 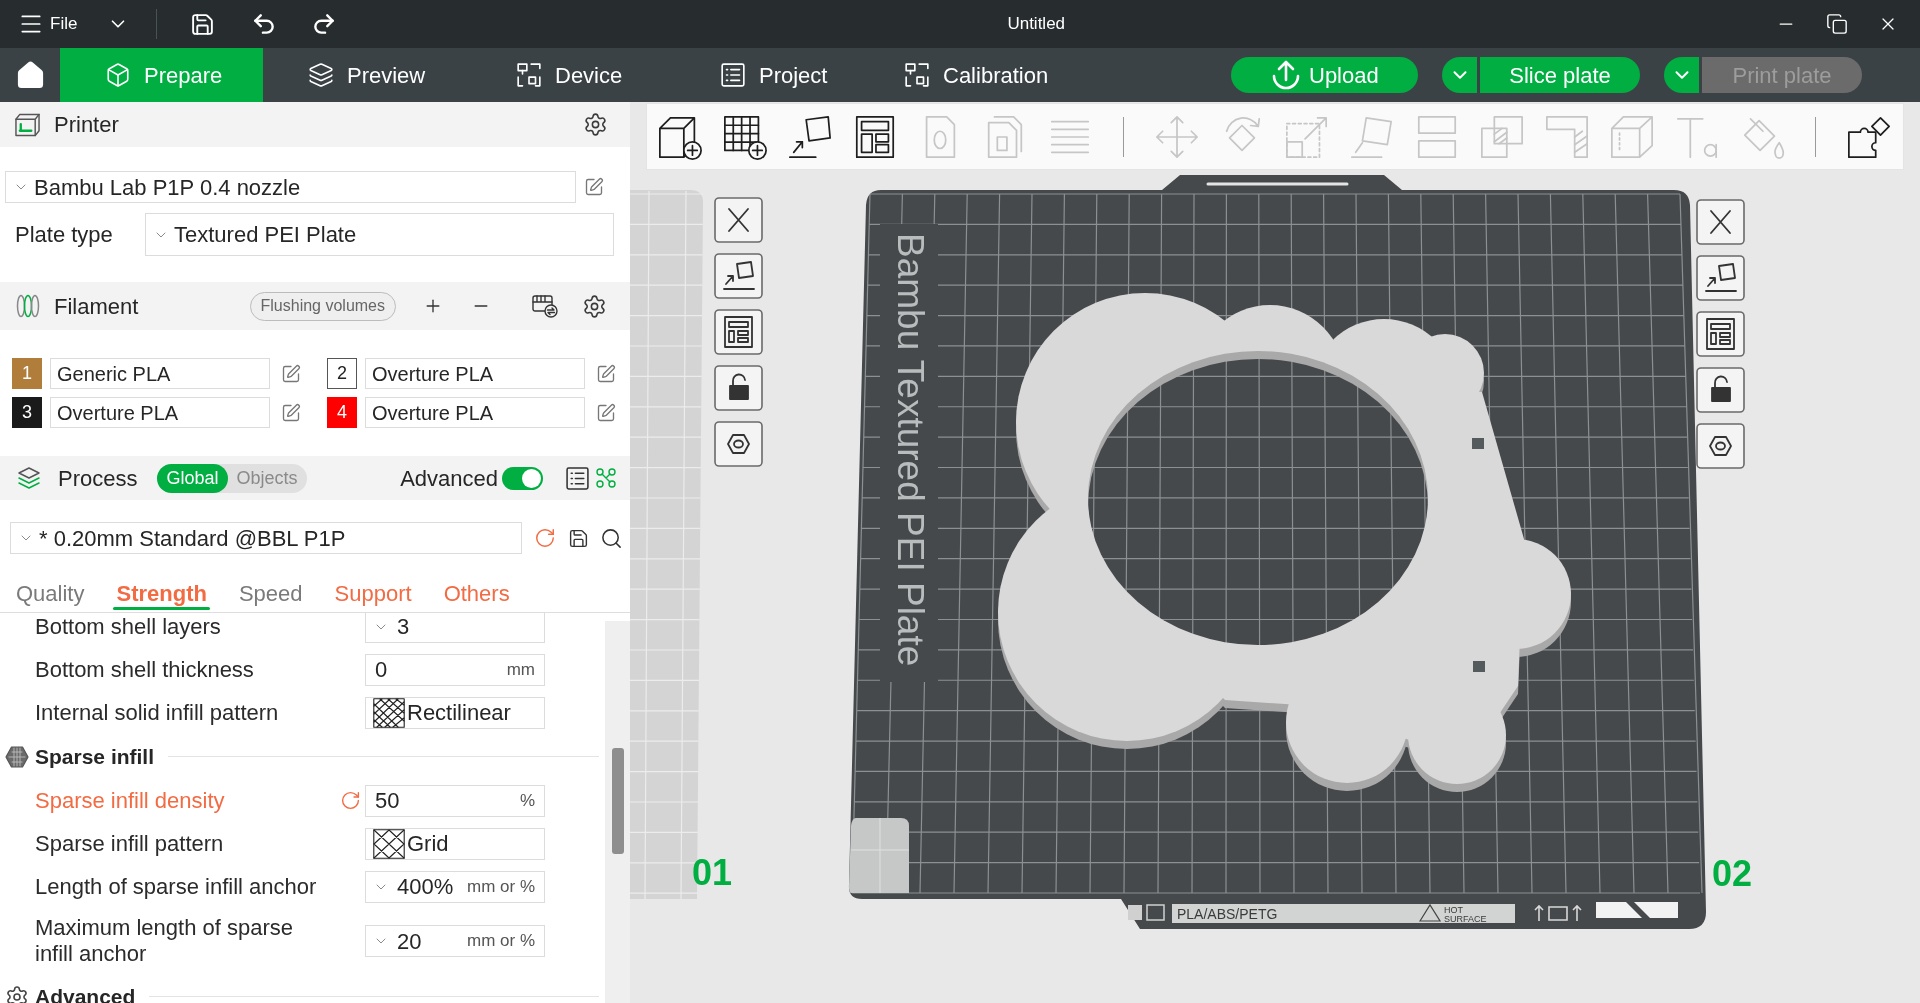 I want to click on grid-swap-icon, so click(x=545, y=306).